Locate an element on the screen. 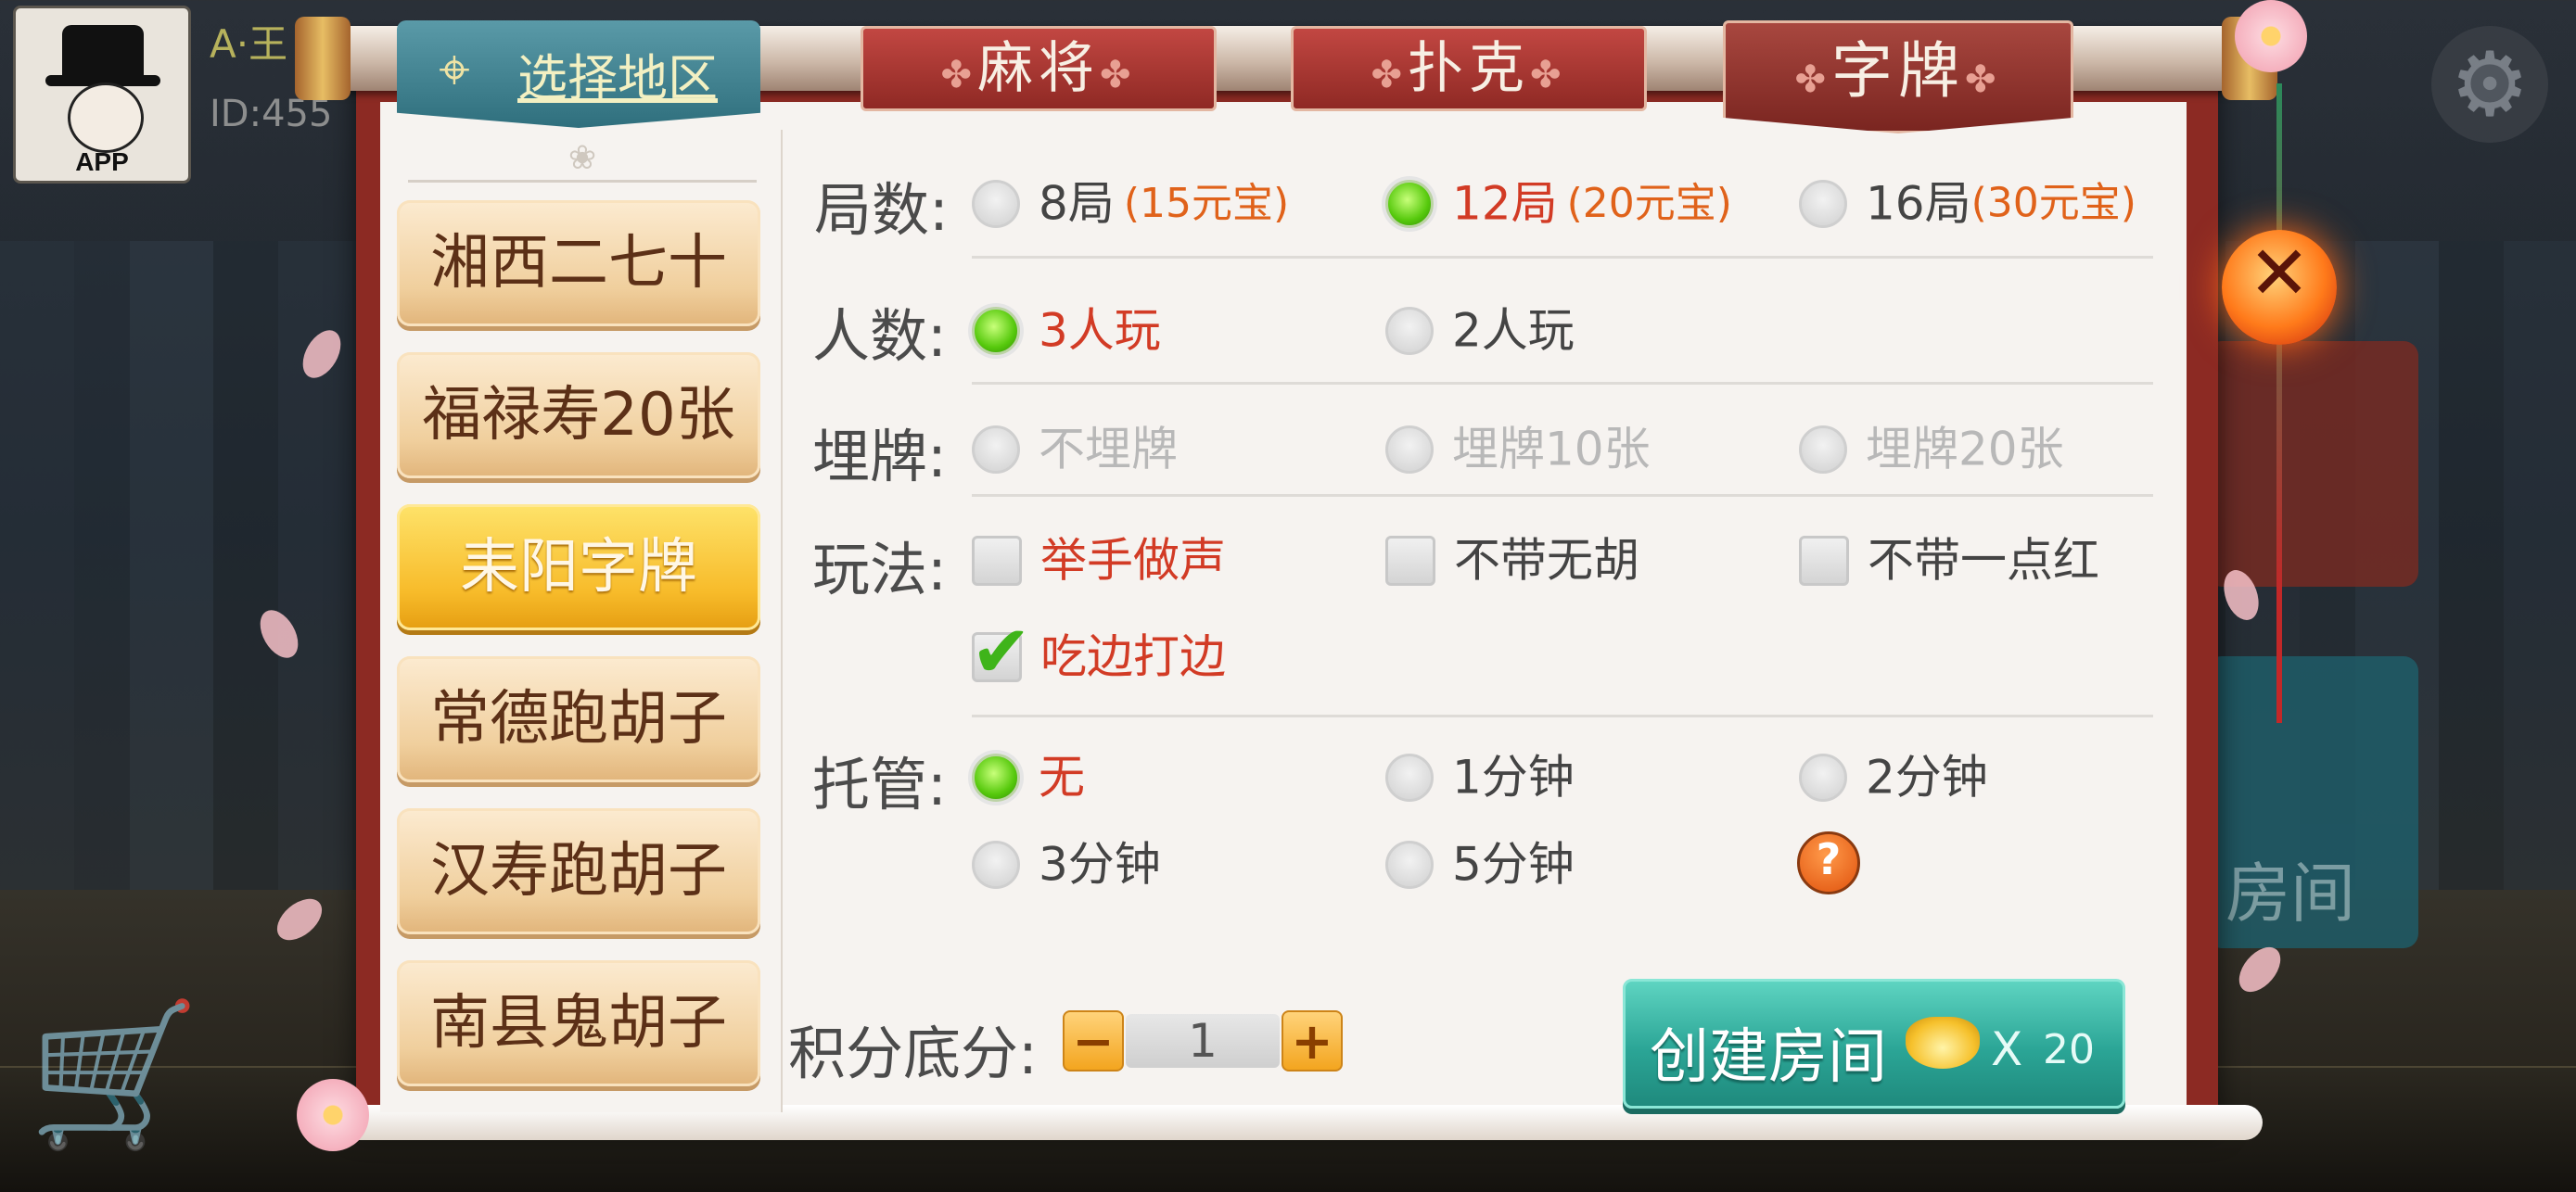  tab-mahjong: ✤麻将✤ is located at coordinates (1039, 68).